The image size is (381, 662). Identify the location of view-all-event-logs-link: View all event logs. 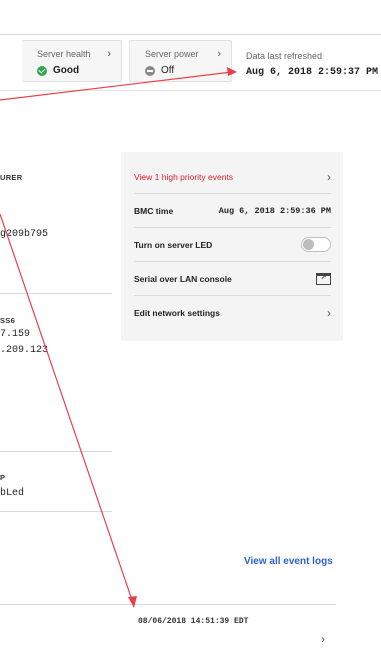
(288, 561).